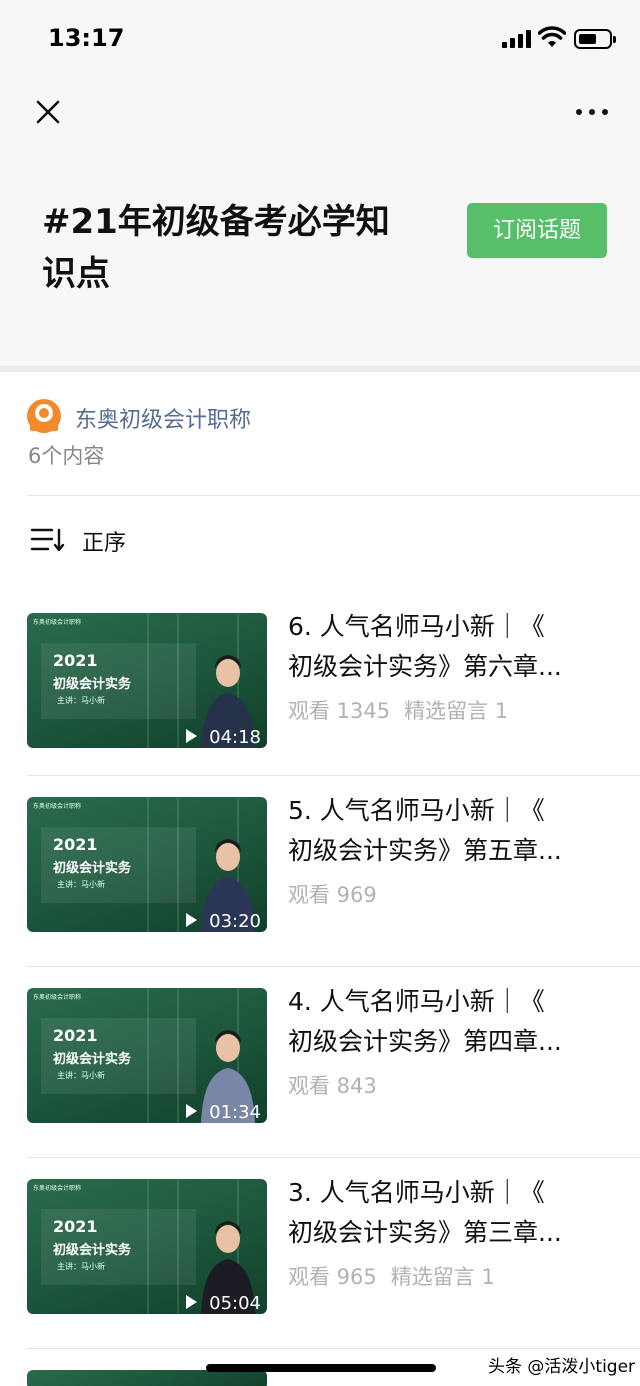 The width and height of the screenshot is (640, 1386). Describe the element at coordinates (320, 39) in the screenshot. I see `status-bar: 13:17` at that location.